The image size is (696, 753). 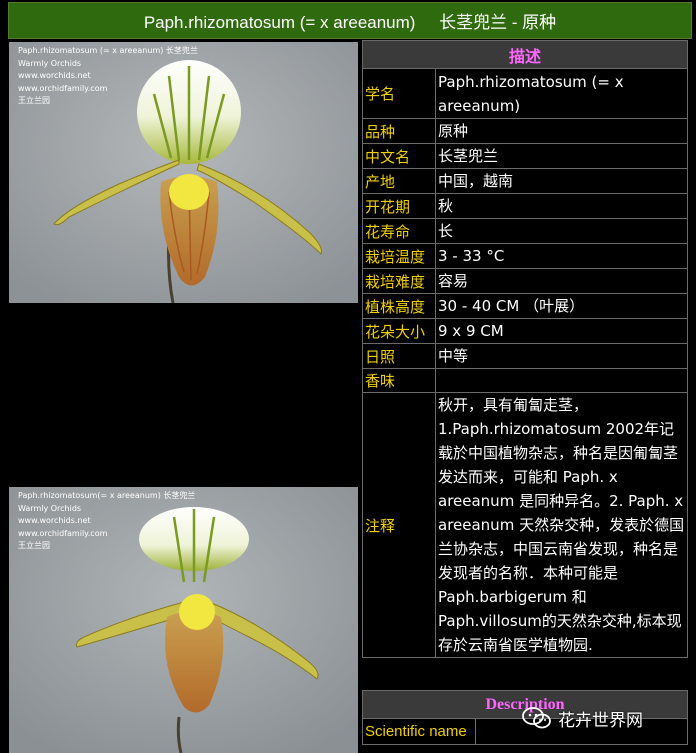 I want to click on row-value: 中国，越南, so click(x=561, y=181).